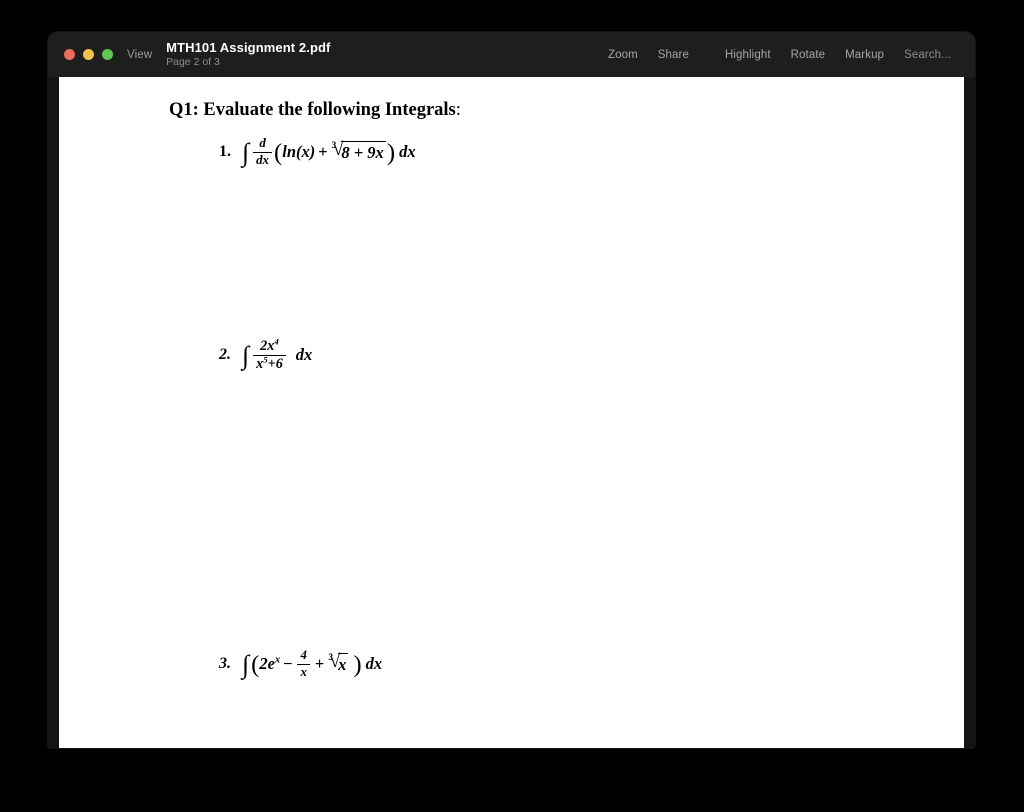 The width and height of the screenshot is (1024, 812). Describe the element at coordinates (225, 355) in the screenshot. I see `item-number: 2.` at that location.